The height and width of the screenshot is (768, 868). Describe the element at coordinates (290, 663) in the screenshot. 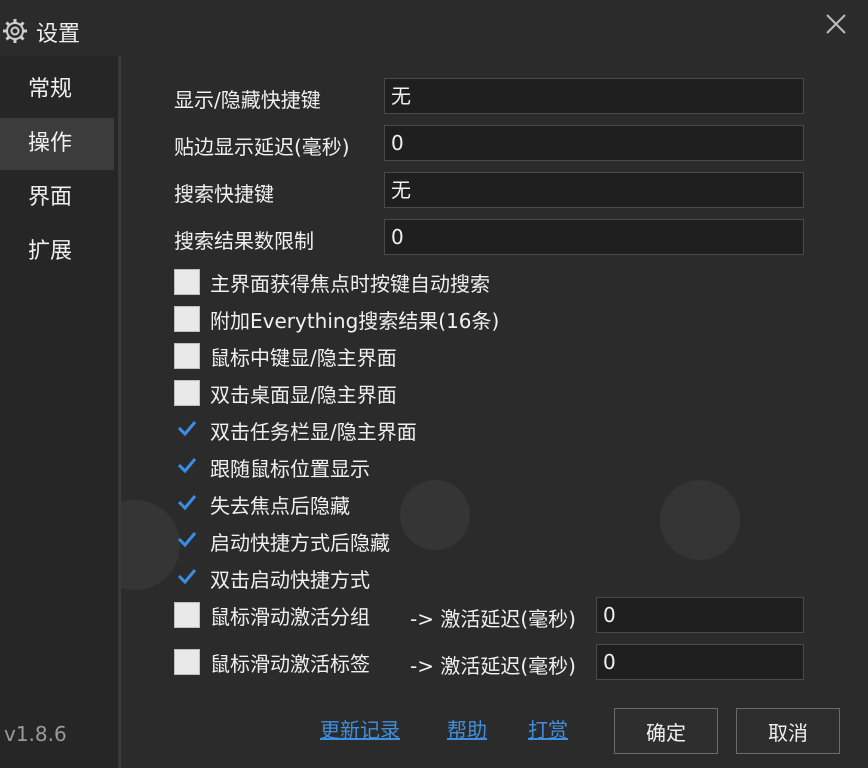

I see `hover-tab-label: 鼠标滑动激活标签` at that location.